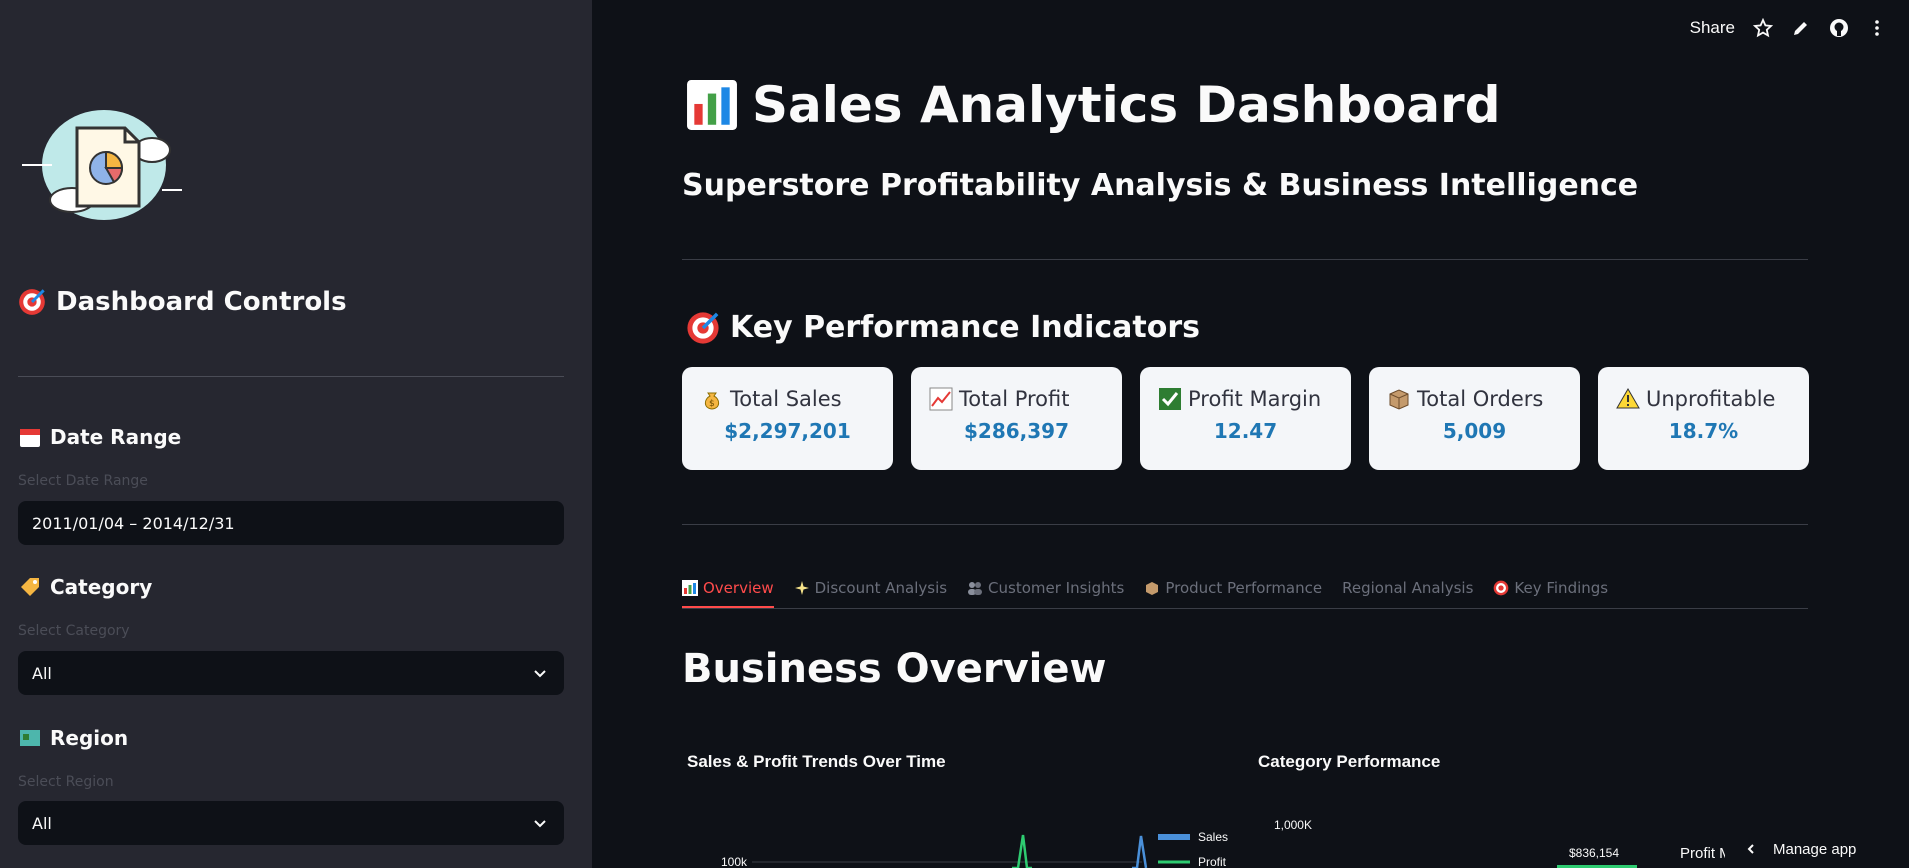 The image size is (1909, 868). I want to click on kpi-card-total-sales: $ Total Sales $2,297,201, so click(787, 418).